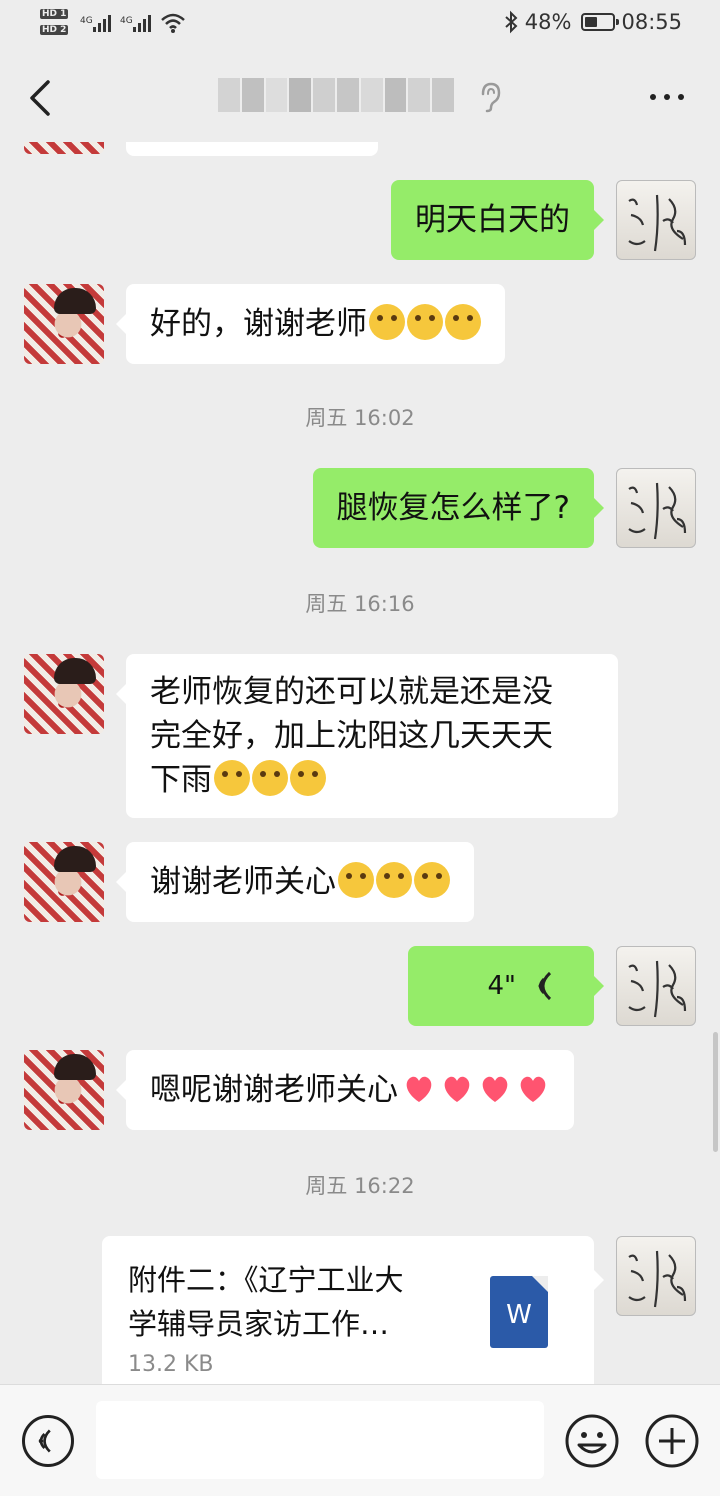  Describe the element at coordinates (142, 23) in the screenshot. I see `signal2-icon` at that location.